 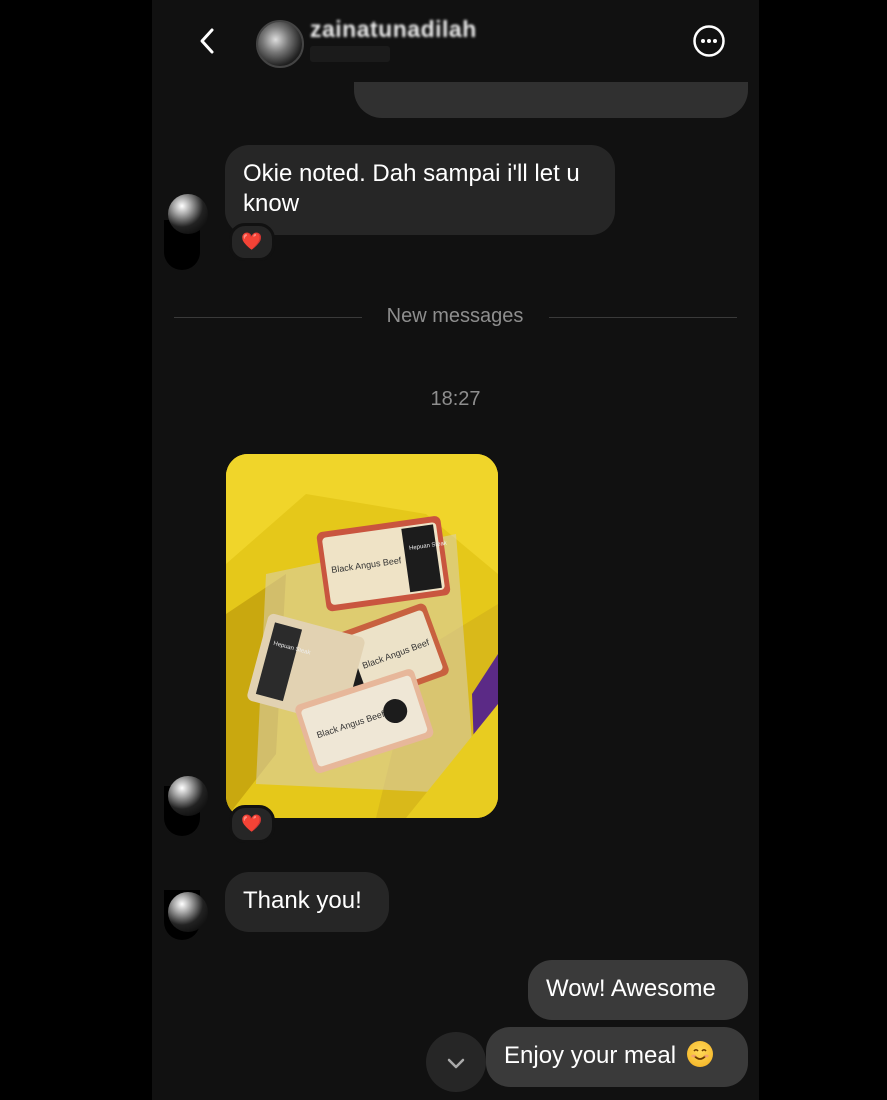 I want to click on incoming-message-bubble: Okie noted. Dah sampai i'll let u know, so click(x=420, y=190).